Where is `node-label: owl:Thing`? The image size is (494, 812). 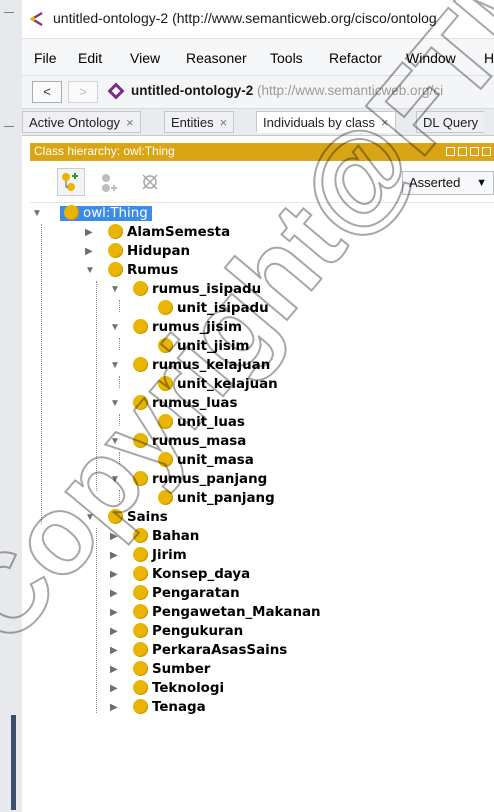
node-label: owl:Thing is located at coordinates (115, 213).